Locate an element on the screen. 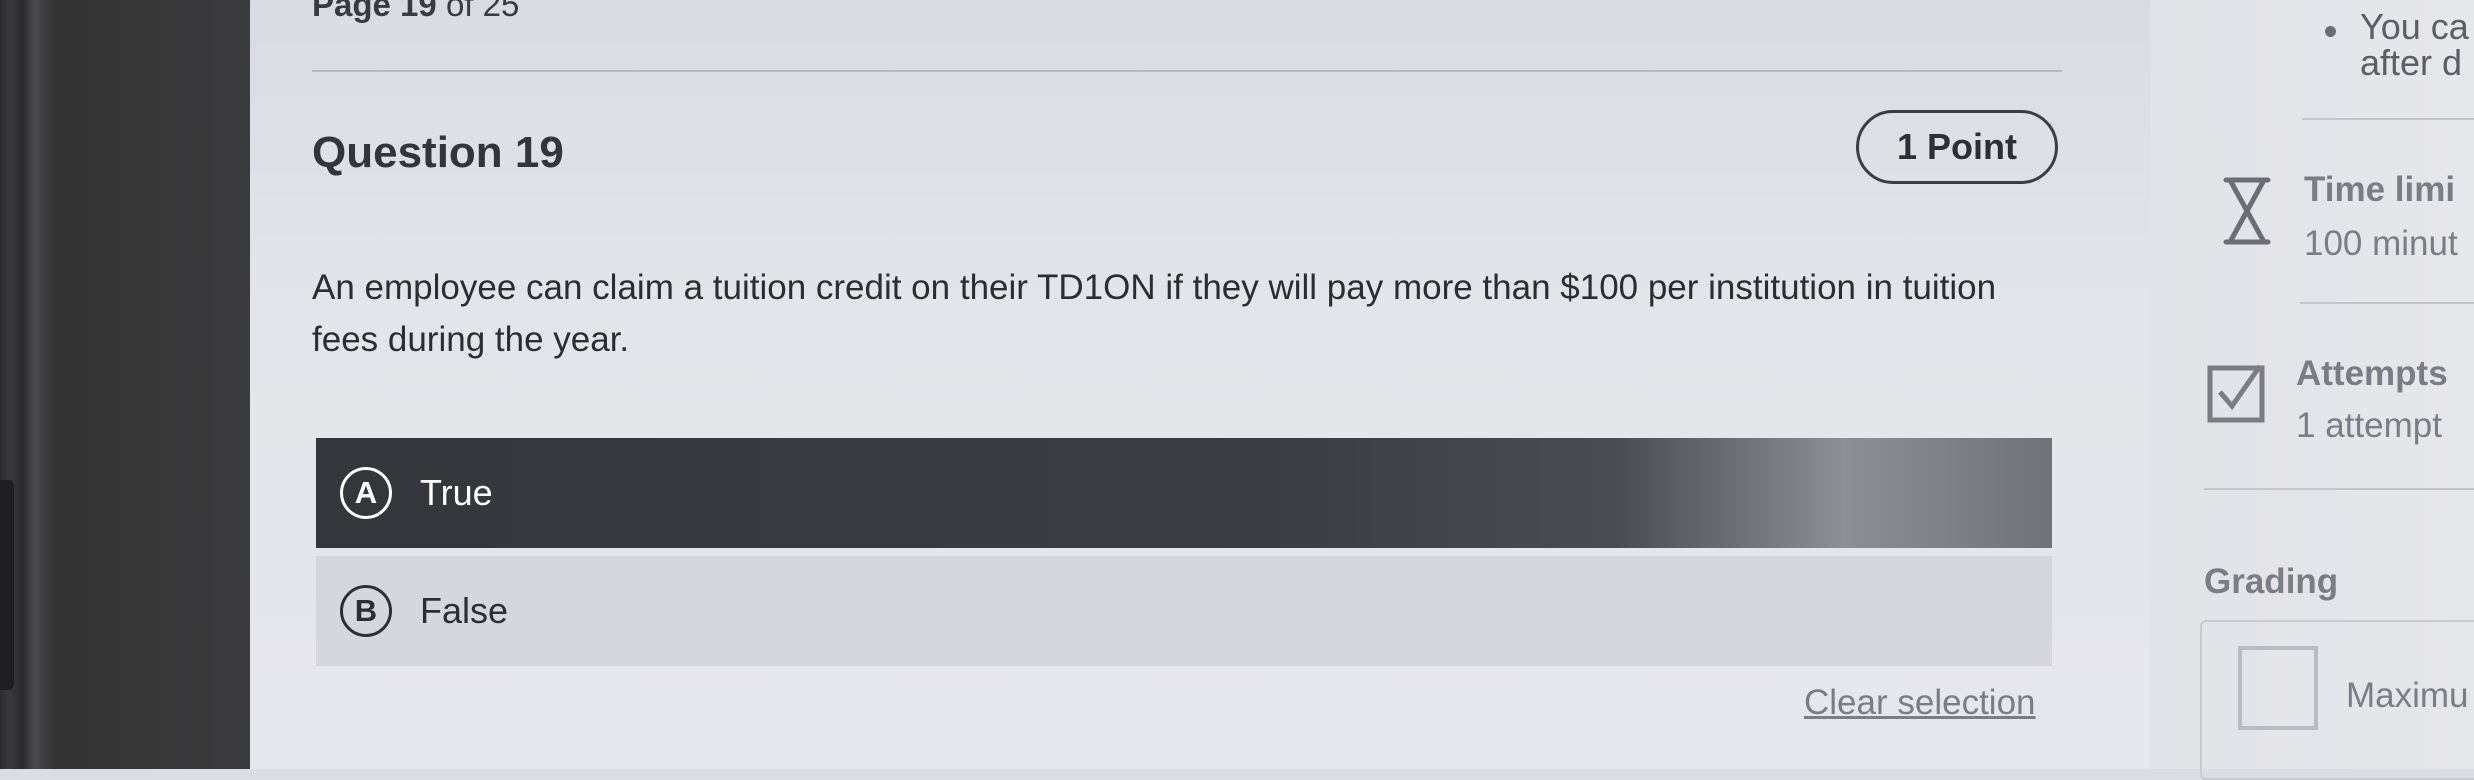 The height and width of the screenshot is (780, 2474). maximum-label: Maximu is located at coordinates (2407, 695).